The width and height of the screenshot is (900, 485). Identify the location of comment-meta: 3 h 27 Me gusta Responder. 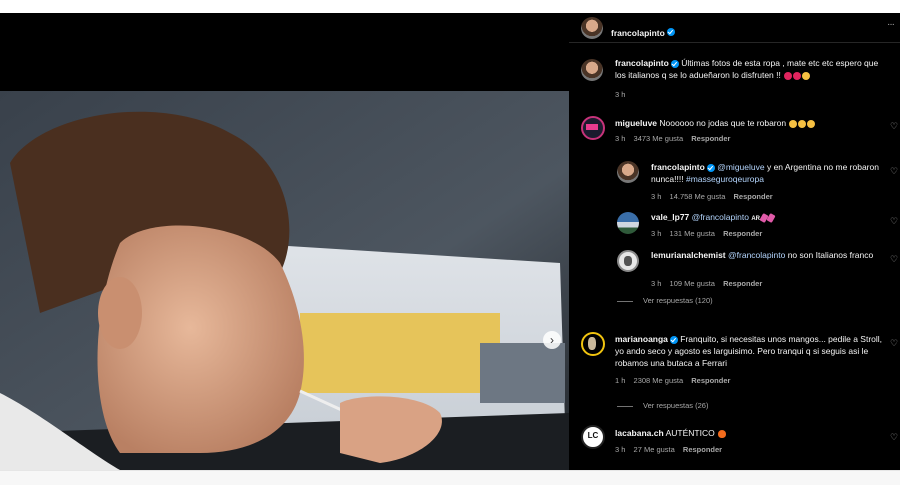
(671, 449).